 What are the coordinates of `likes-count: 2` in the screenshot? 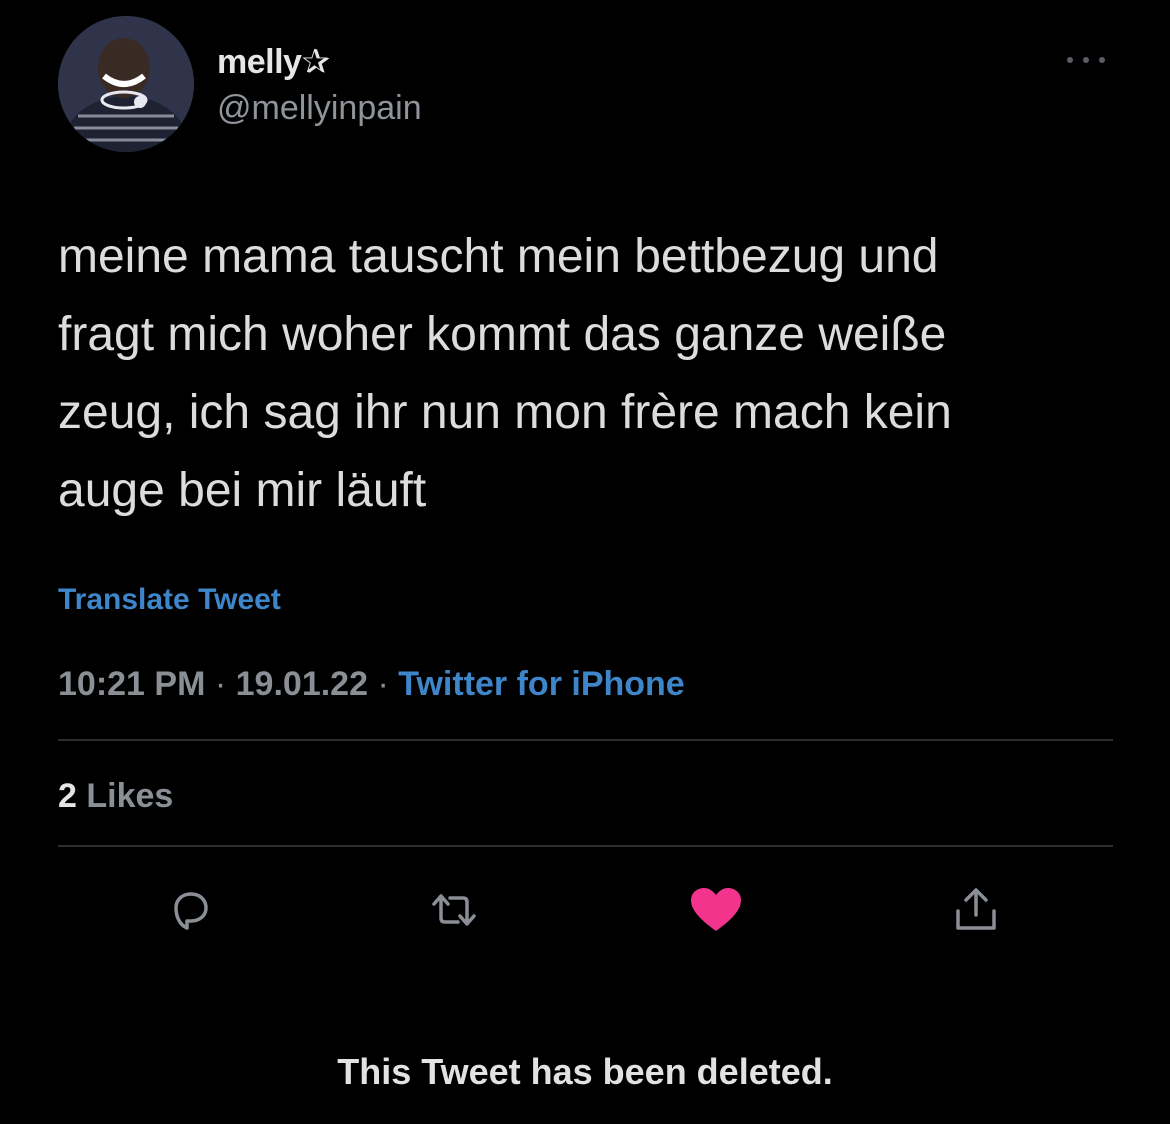 It's located at (67, 796).